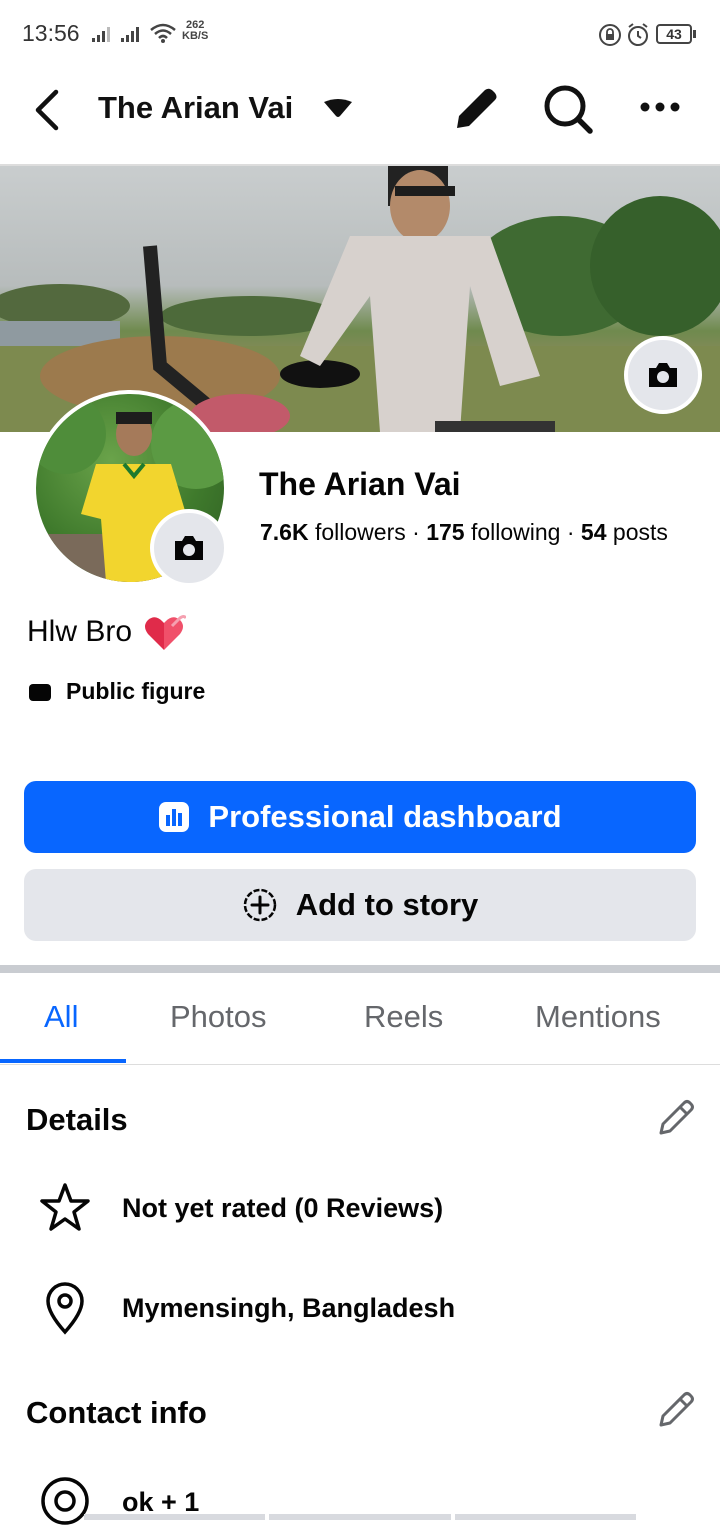 Image resolution: width=720 pixels, height=1528 pixels. What do you see at coordinates (385, 816) in the screenshot?
I see `dashboard-button-label: Professional dashboard` at bounding box center [385, 816].